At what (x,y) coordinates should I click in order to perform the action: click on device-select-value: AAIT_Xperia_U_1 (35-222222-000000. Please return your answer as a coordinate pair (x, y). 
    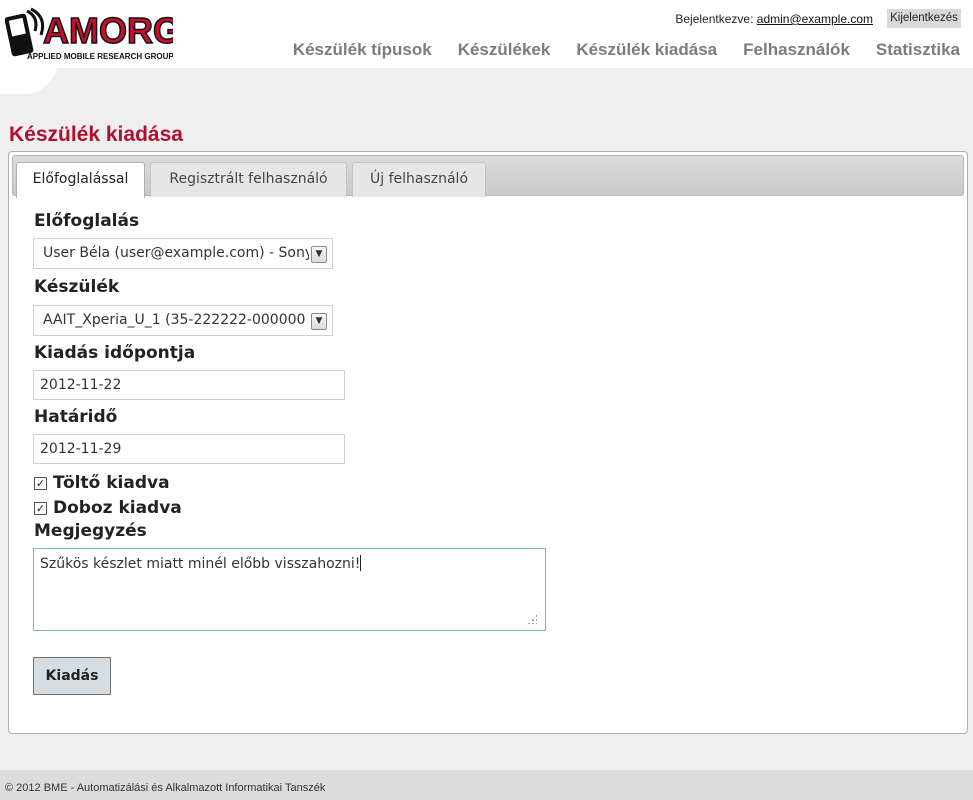
    Looking at the image, I should click on (174, 320).